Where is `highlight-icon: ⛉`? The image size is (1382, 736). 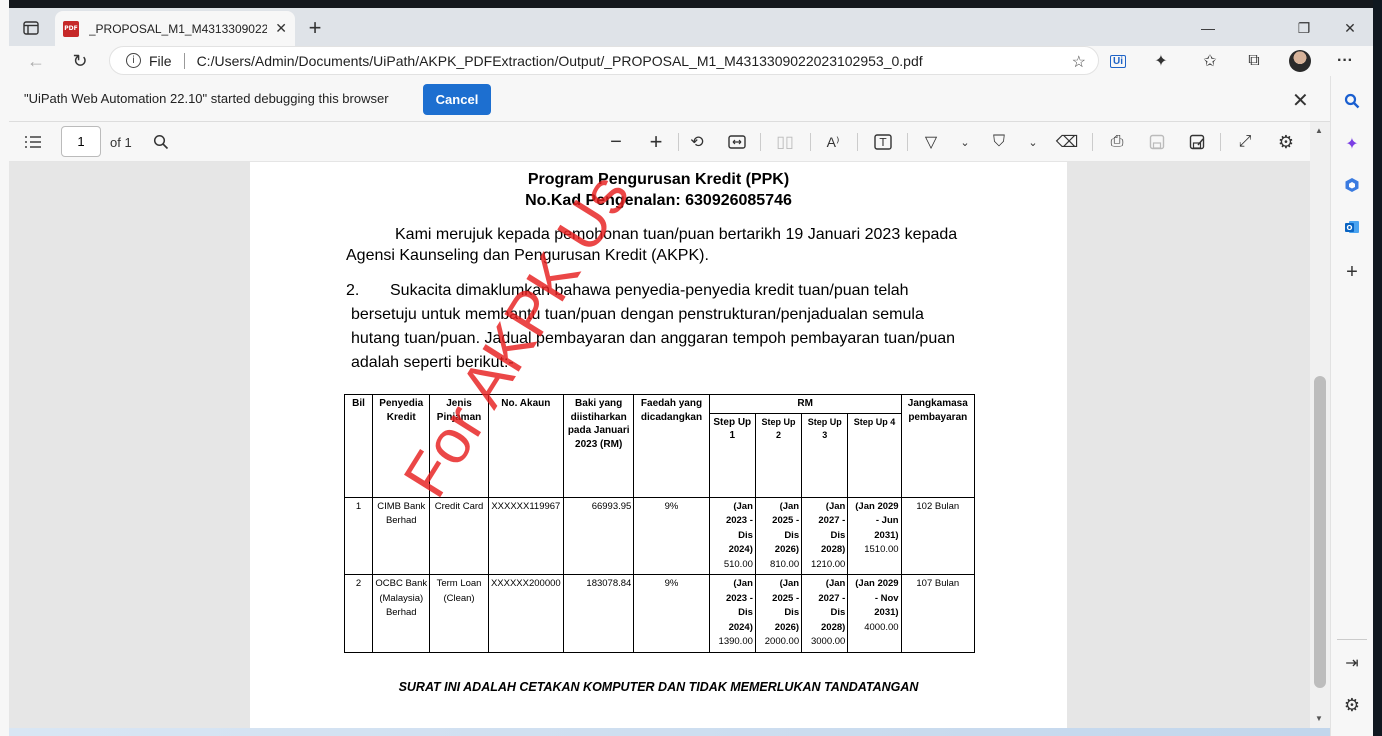 highlight-icon: ⛉ is located at coordinates (999, 142).